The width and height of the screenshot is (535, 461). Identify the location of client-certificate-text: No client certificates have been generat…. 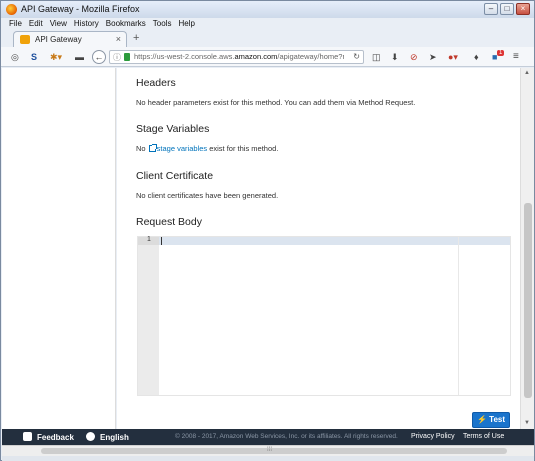
(207, 195).